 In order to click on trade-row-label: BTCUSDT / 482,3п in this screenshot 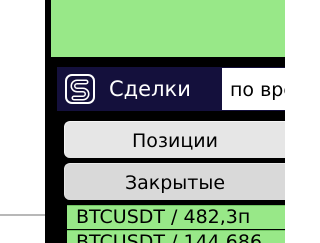, I will do `click(163, 217)`.